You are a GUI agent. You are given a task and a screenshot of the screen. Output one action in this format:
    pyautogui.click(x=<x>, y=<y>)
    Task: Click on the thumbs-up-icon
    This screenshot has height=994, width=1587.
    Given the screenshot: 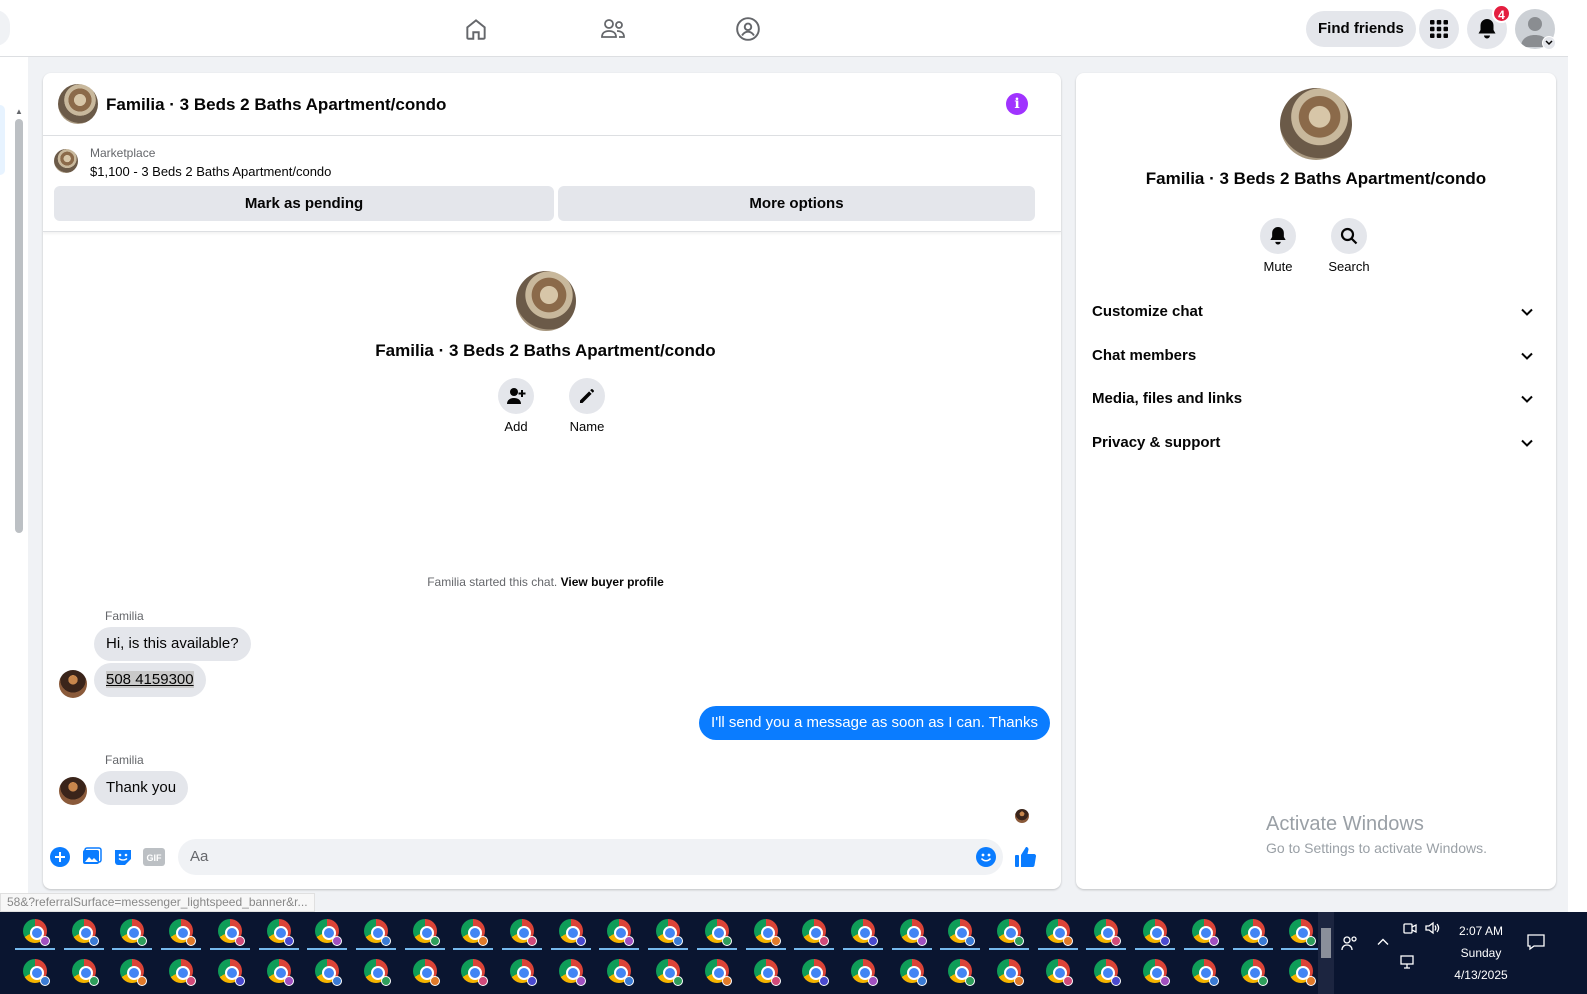 What is the action you would take?
    pyautogui.click(x=1025, y=857)
    